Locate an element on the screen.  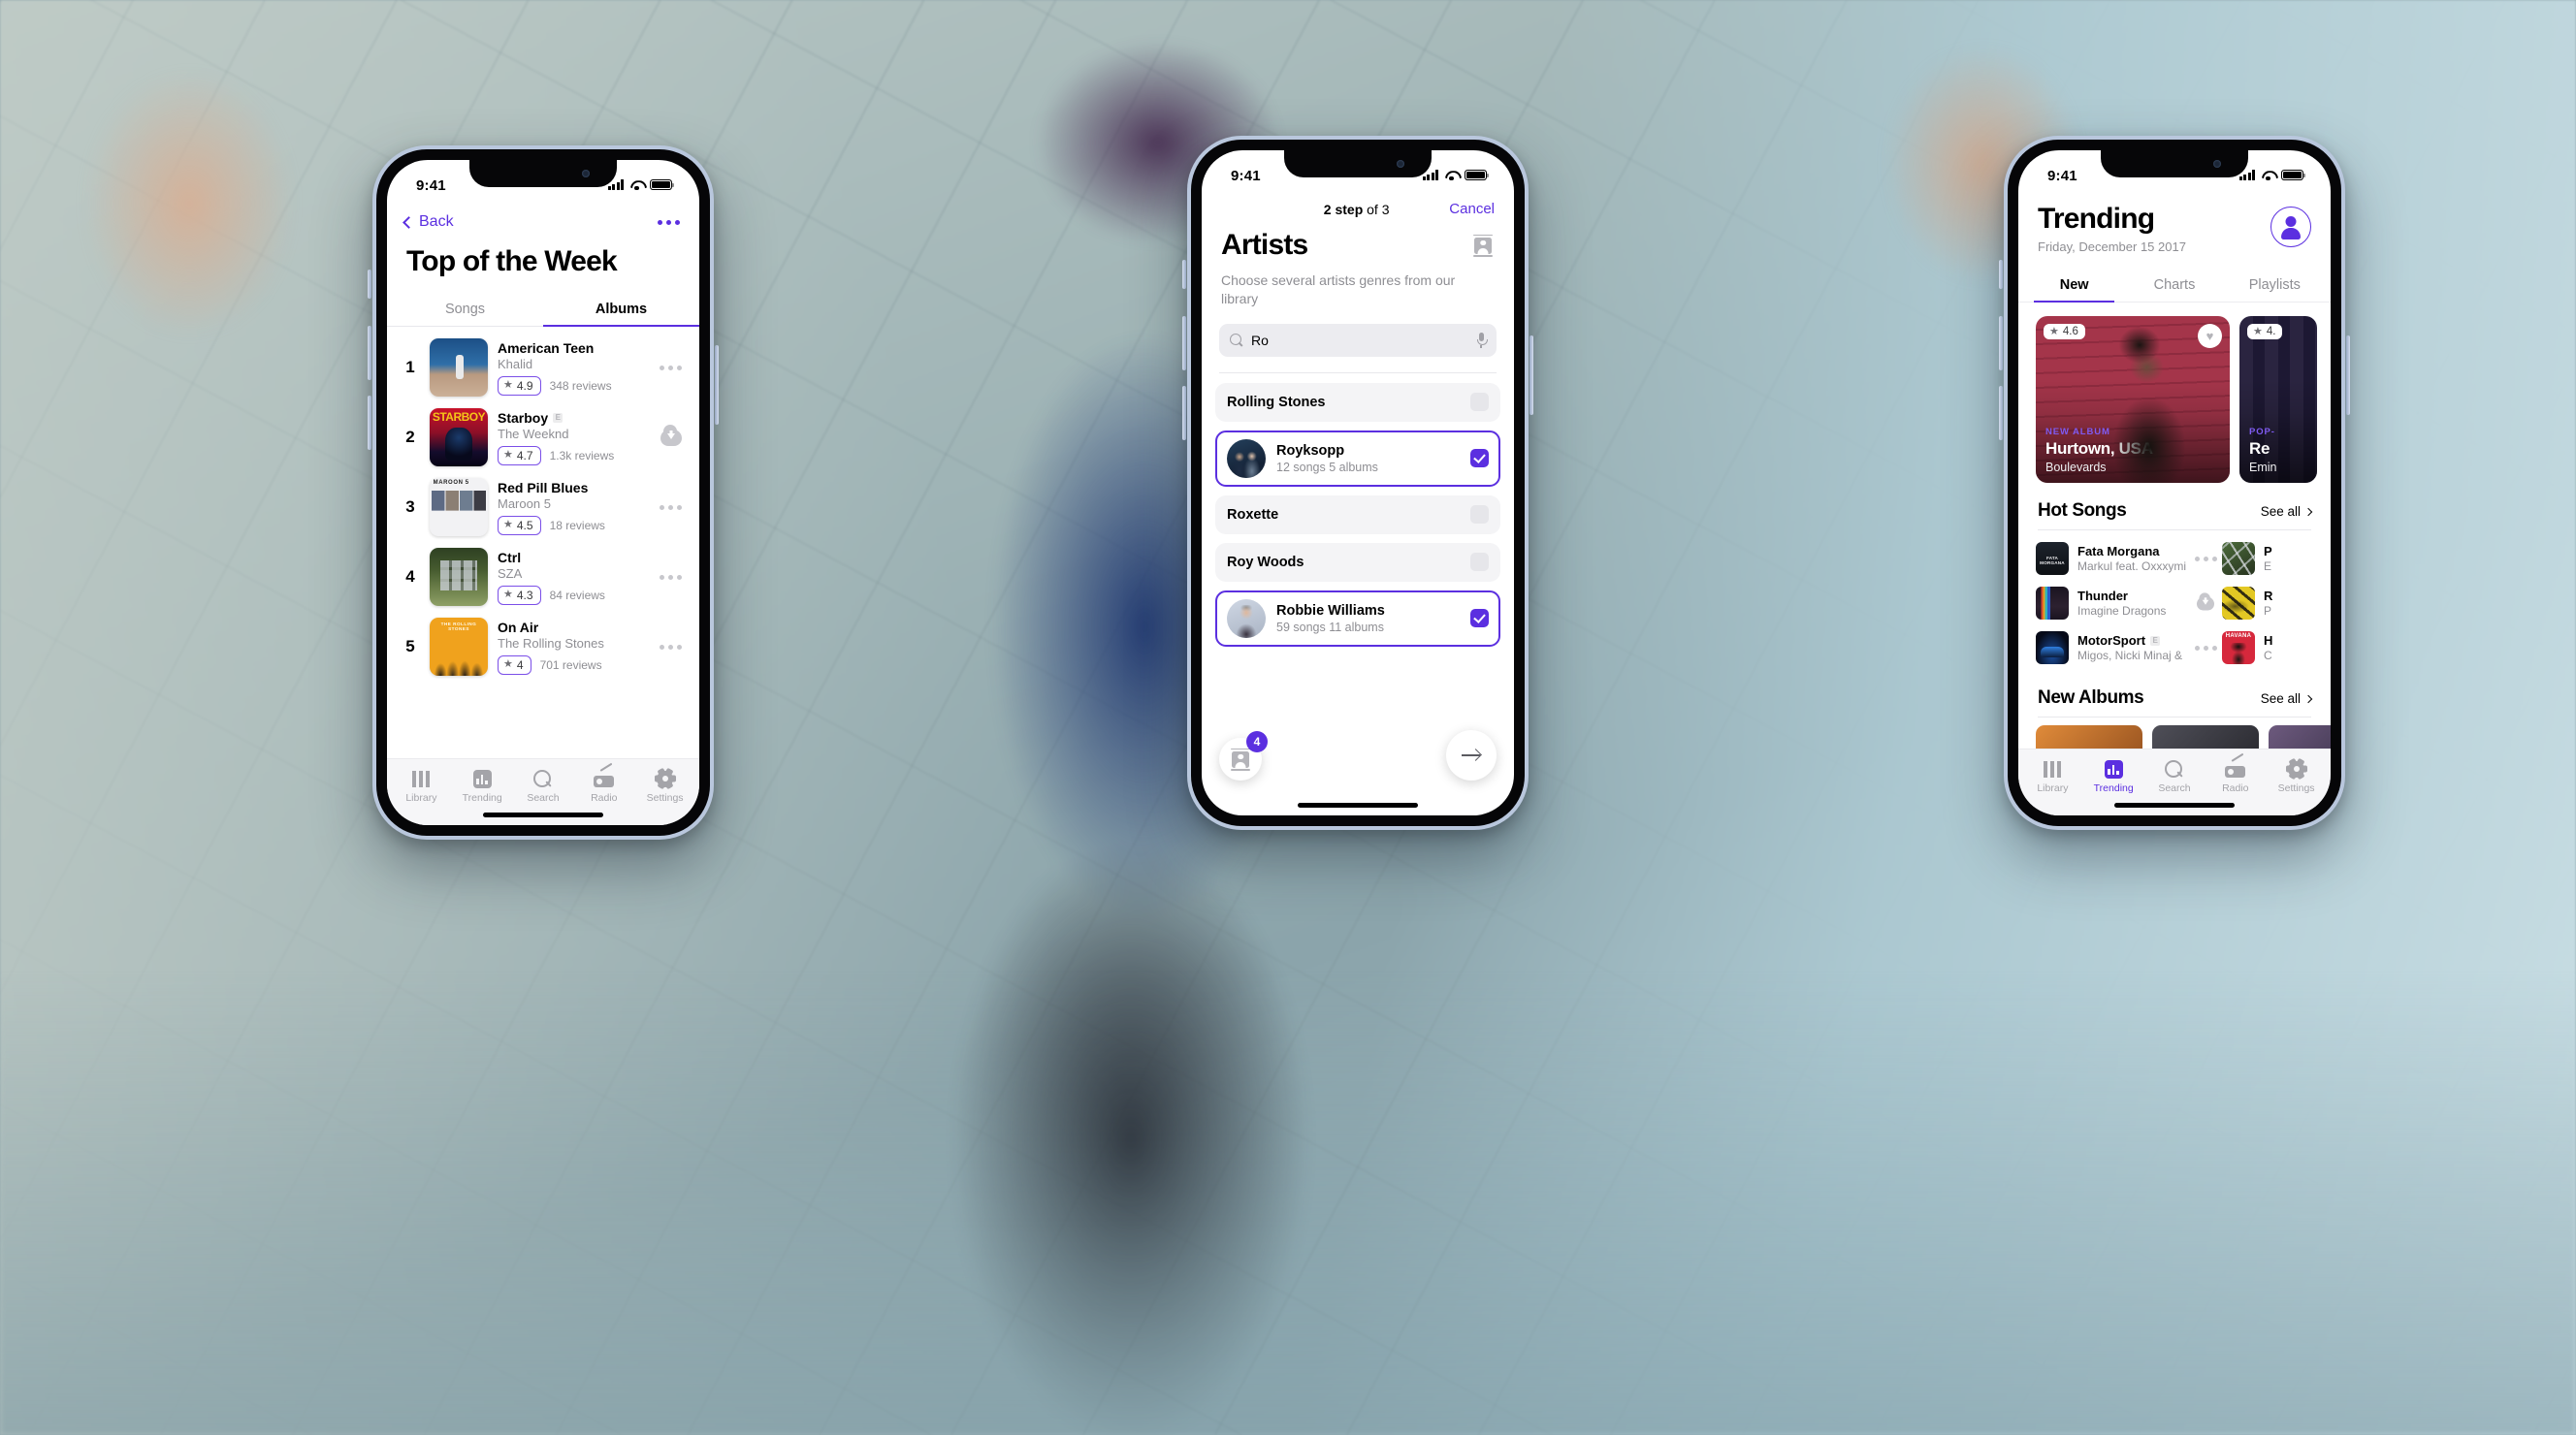
review-count: 348 reviews is located at coordinates (580, 385).